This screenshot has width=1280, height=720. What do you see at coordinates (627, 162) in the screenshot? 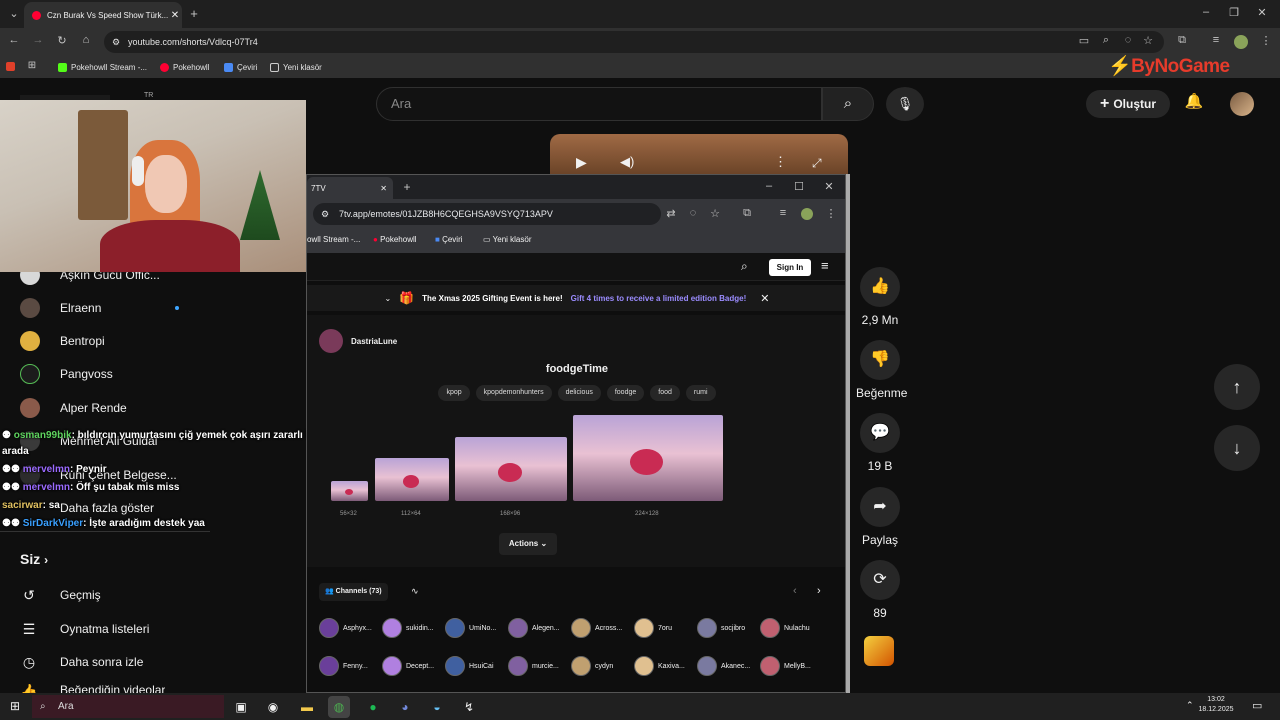
I see `volume-icon: ◀)` at bounding box center [627, 162].